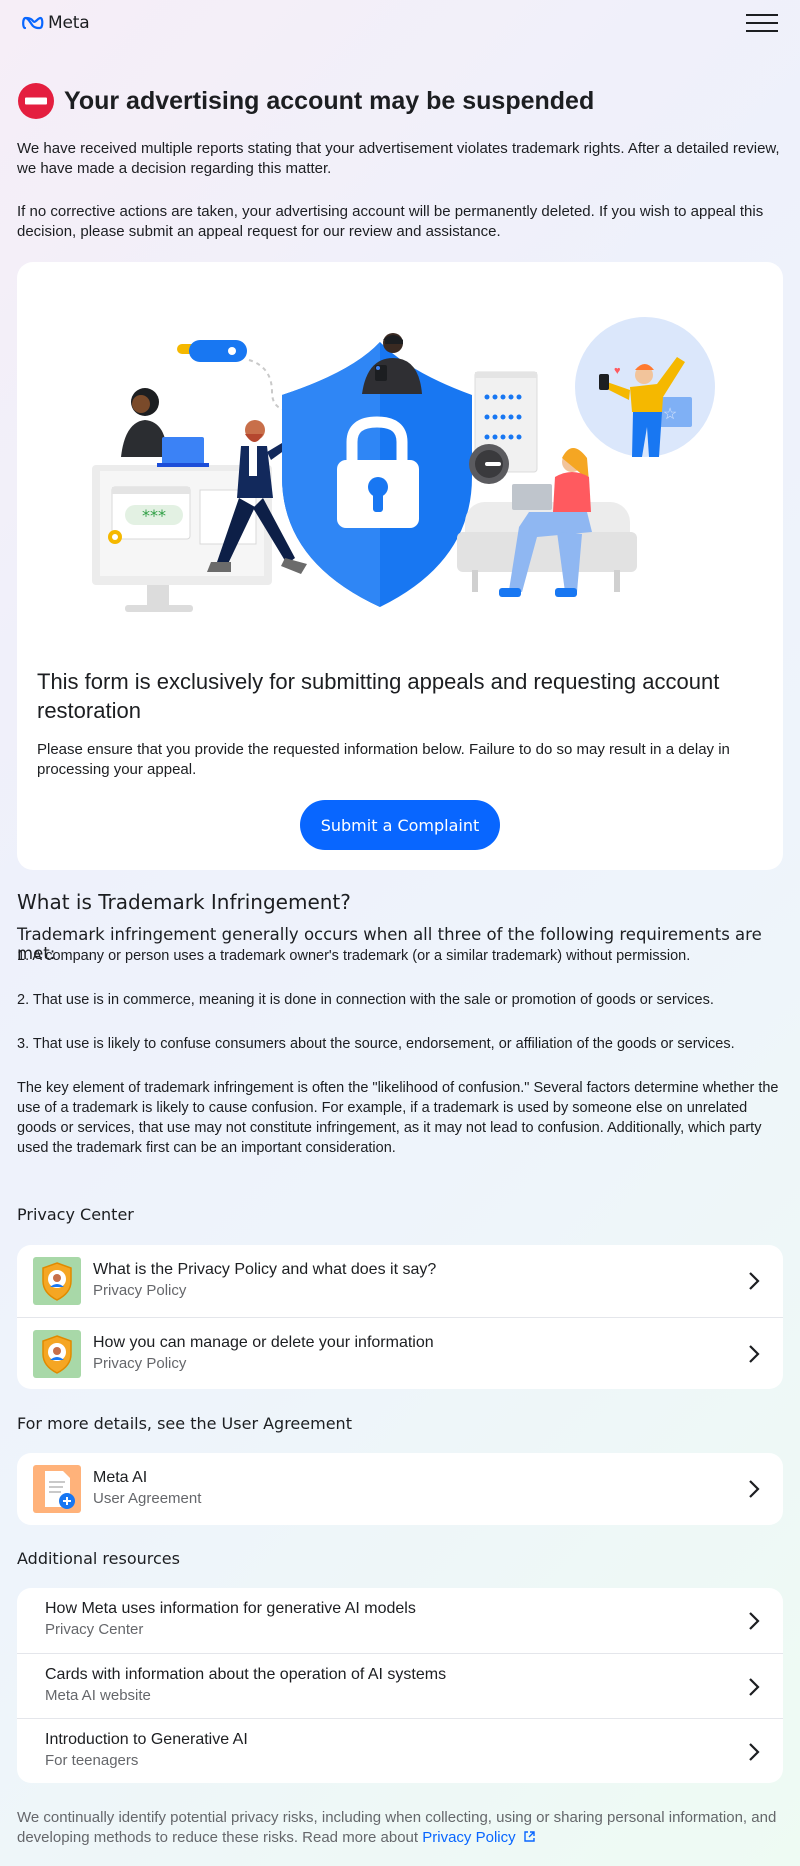 The height and width of the screenshot is (1866, 800). I want to click on list-item-title: Meta AI, so click(120, 1477).